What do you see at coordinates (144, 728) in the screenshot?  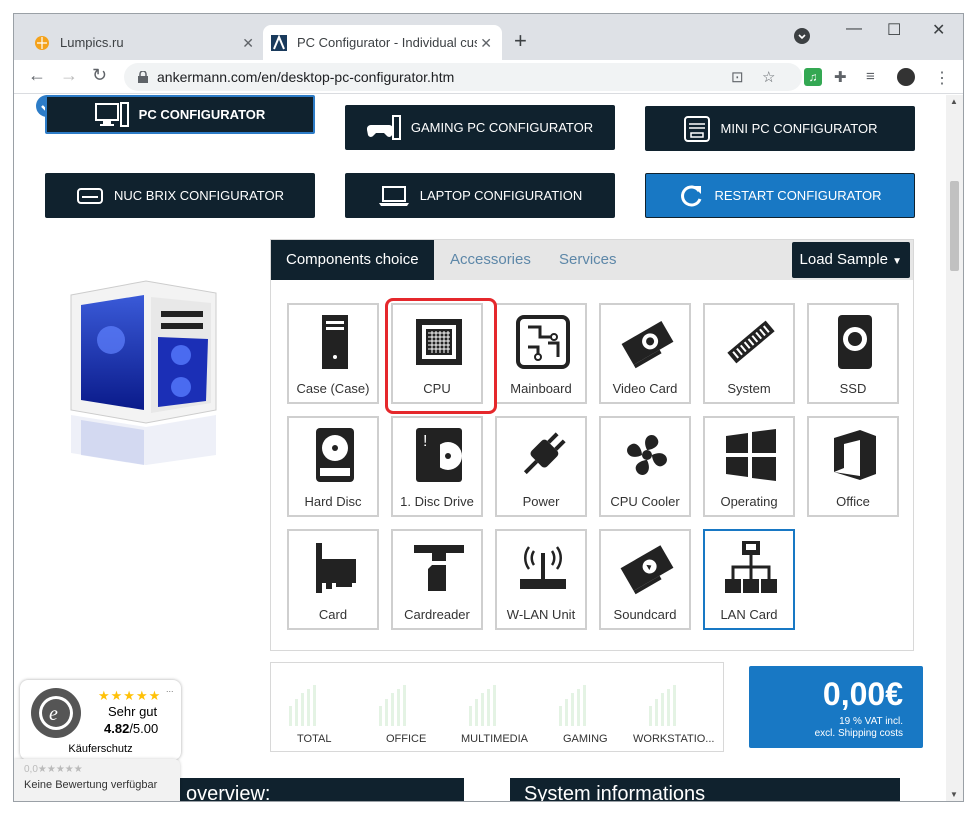 I see `rating-score-max: /5.00` at bounding box center [144, 728].